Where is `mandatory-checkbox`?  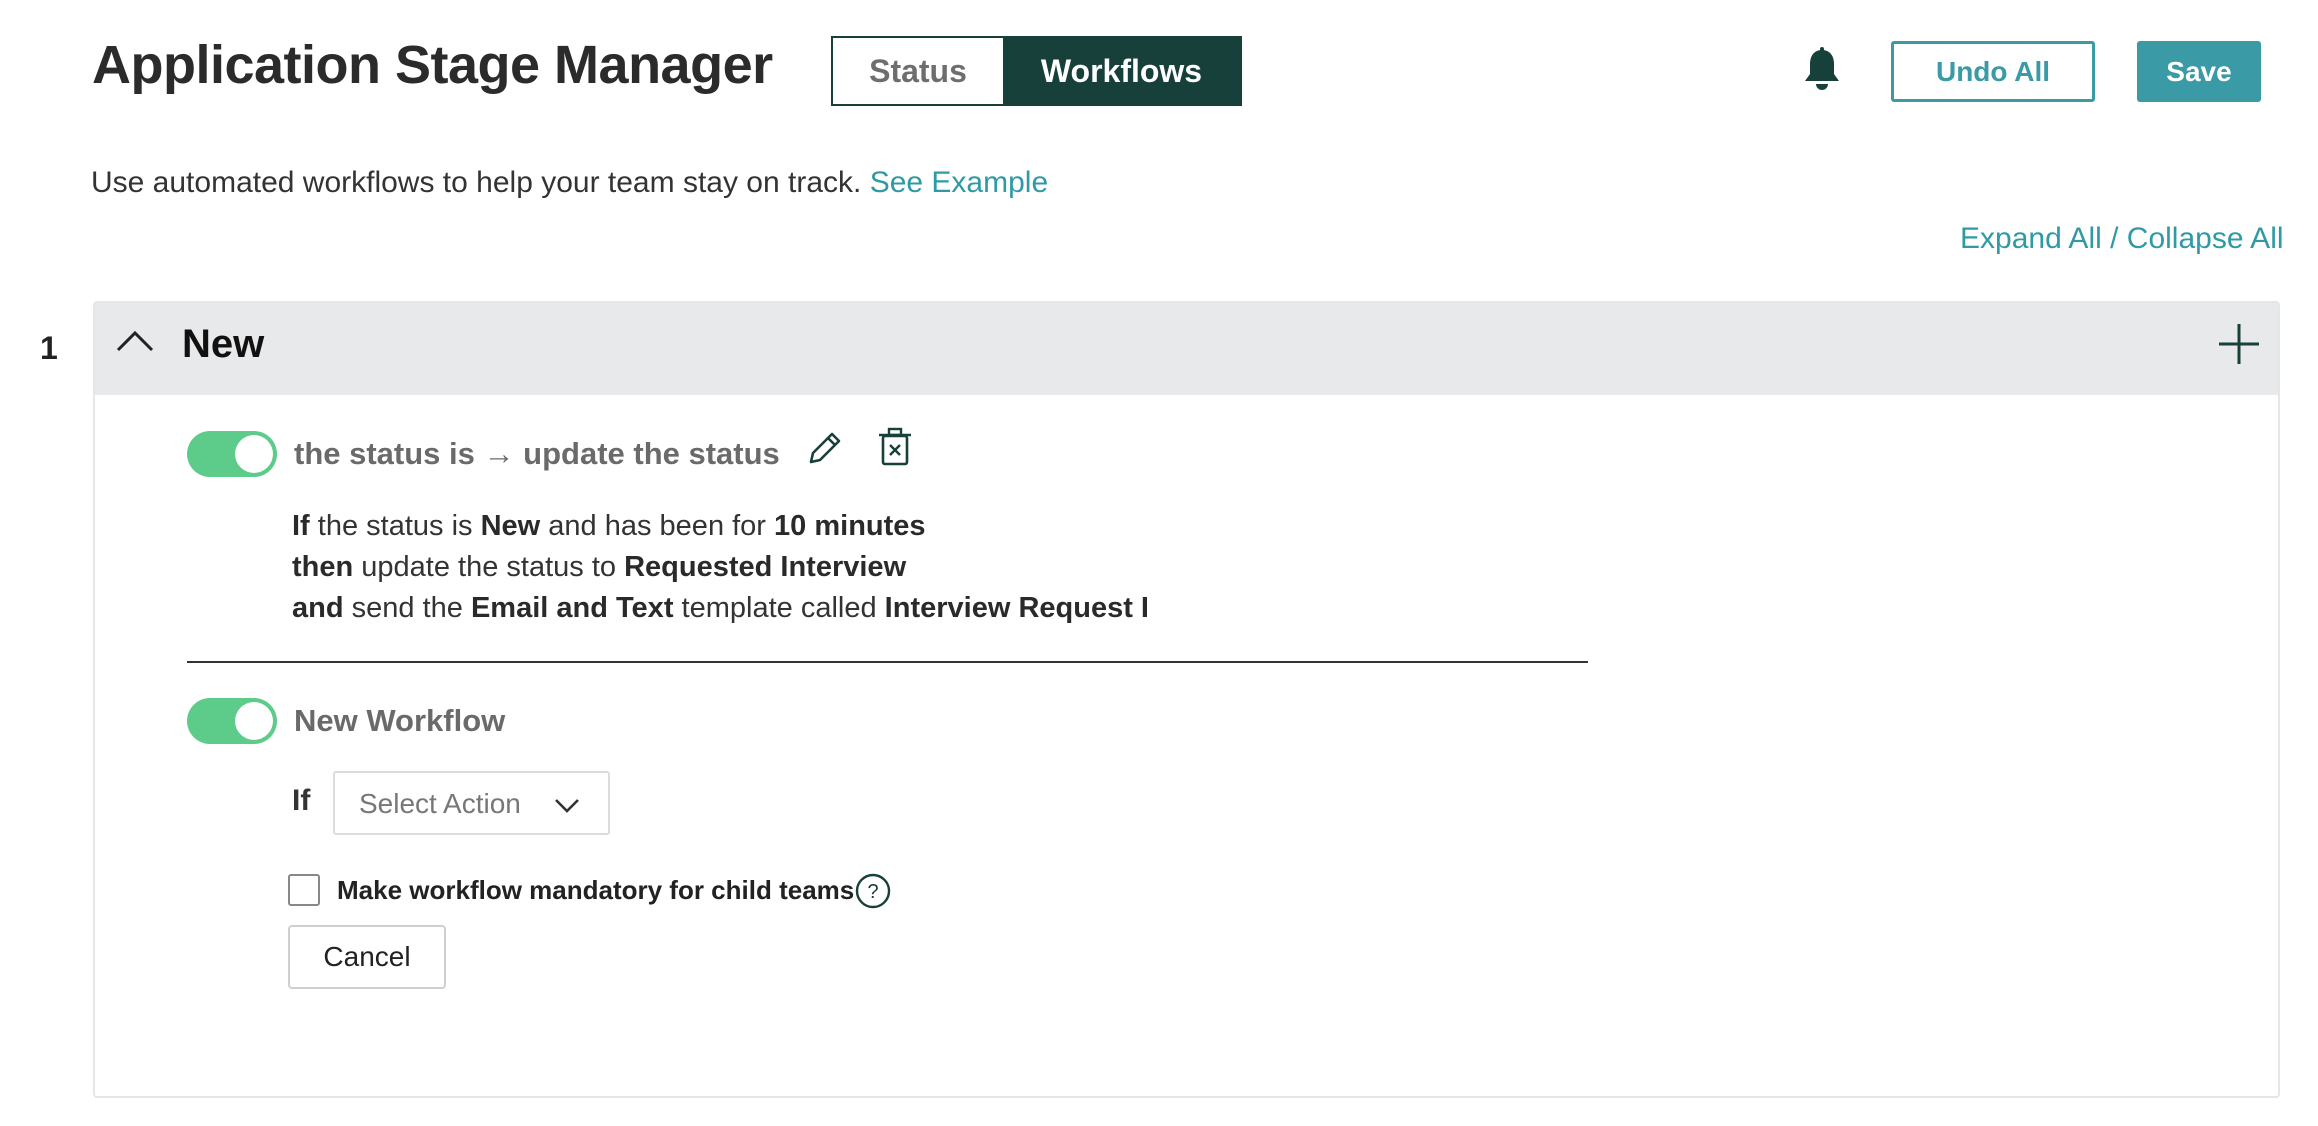 mandatory-checkbox is located at coordinates (304, 890).